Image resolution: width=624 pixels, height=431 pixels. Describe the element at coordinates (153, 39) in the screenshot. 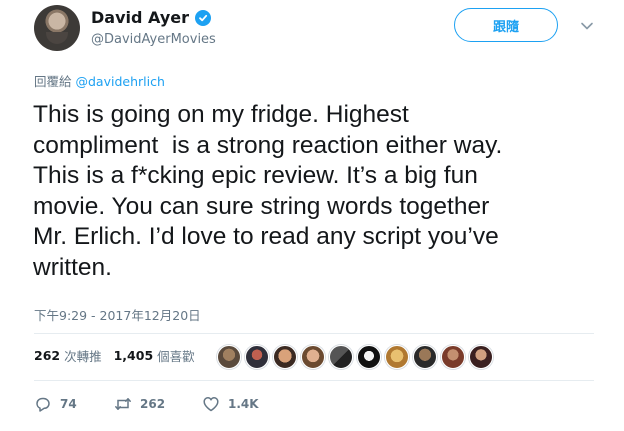

I see `user-handle: @DavidAyerMovies` at that location.